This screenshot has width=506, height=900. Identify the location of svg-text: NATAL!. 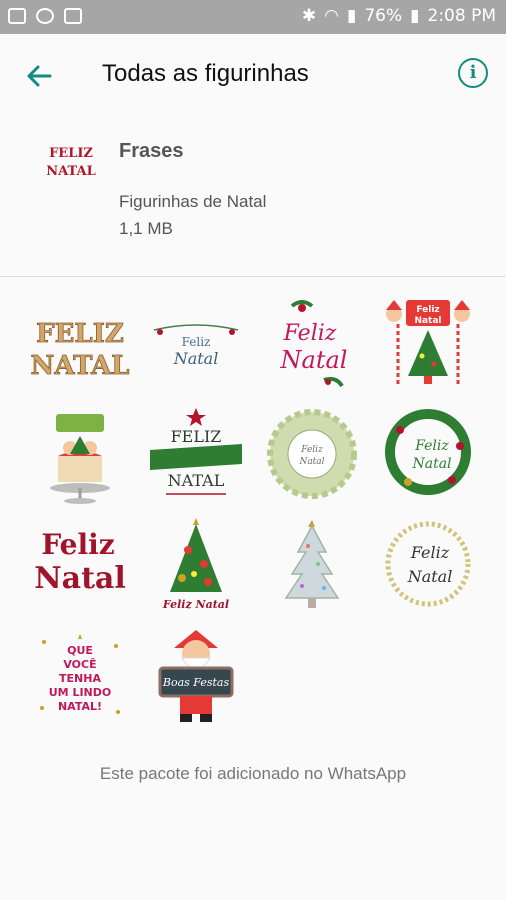
(80, 706).